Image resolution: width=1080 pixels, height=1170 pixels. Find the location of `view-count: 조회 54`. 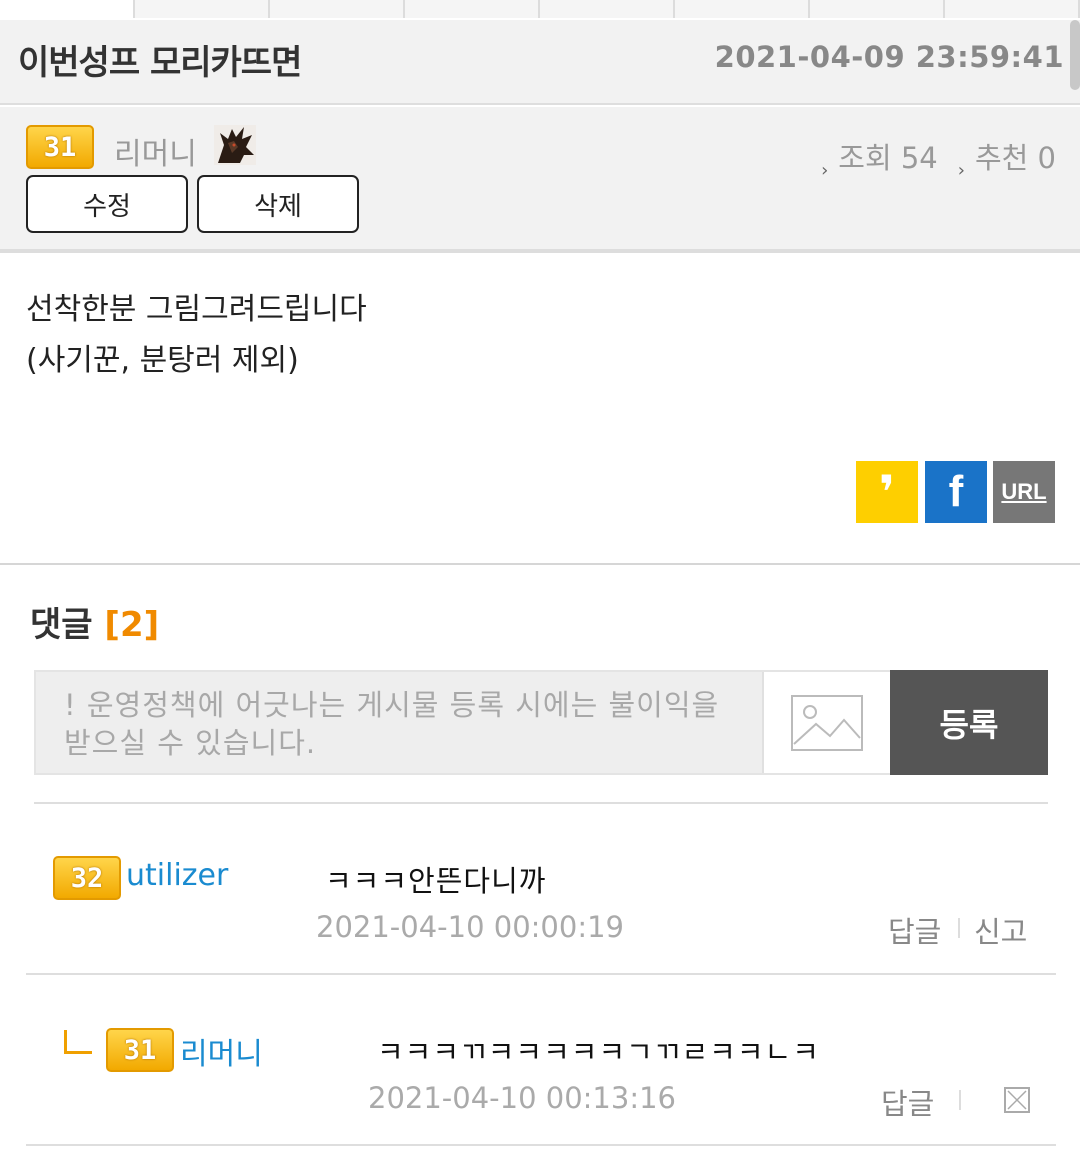

view-count: 조회 54 is located at coordinates (888, 158).